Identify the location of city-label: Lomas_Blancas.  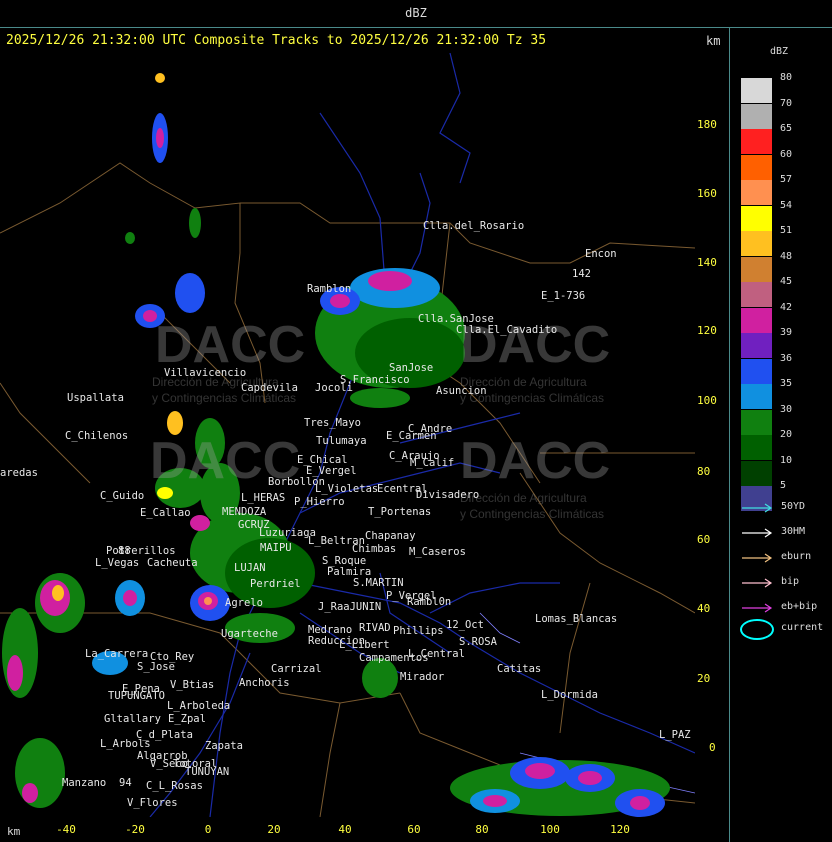
(576, 619).